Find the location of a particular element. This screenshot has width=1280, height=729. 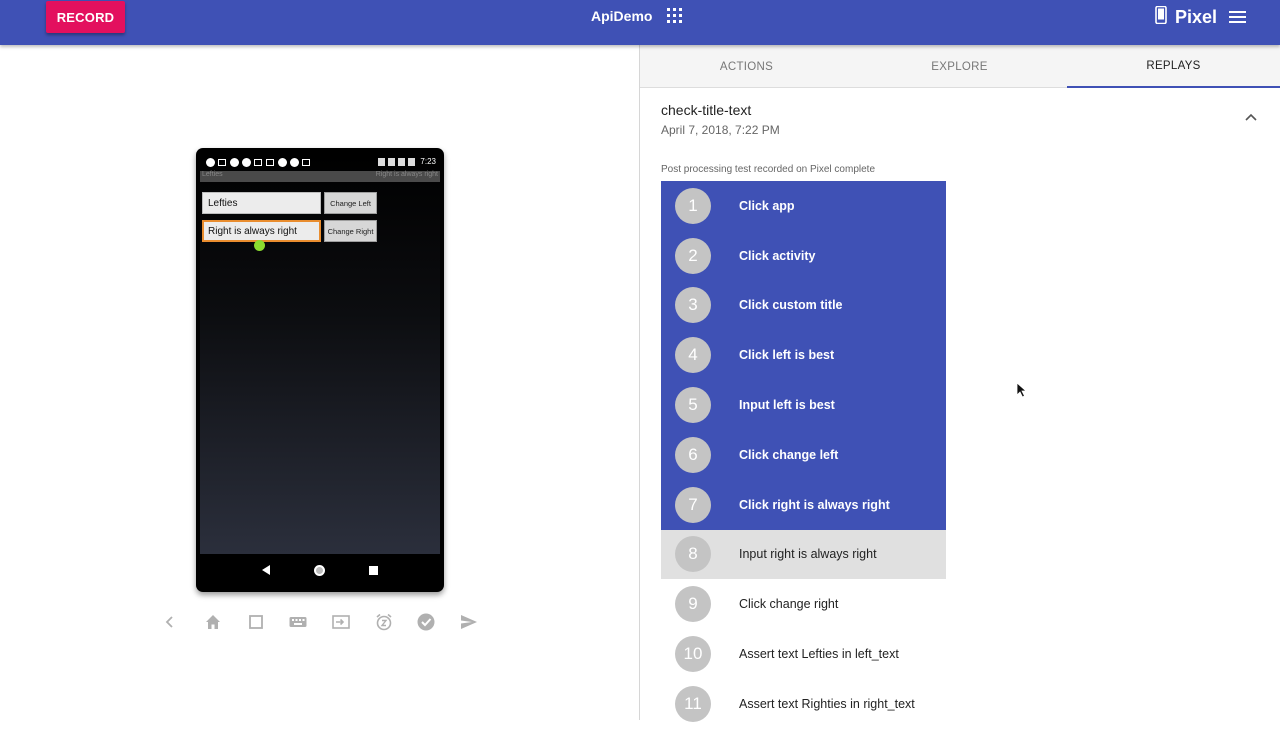

title-right-text: Right is always right is located at coordinates (406, 174).